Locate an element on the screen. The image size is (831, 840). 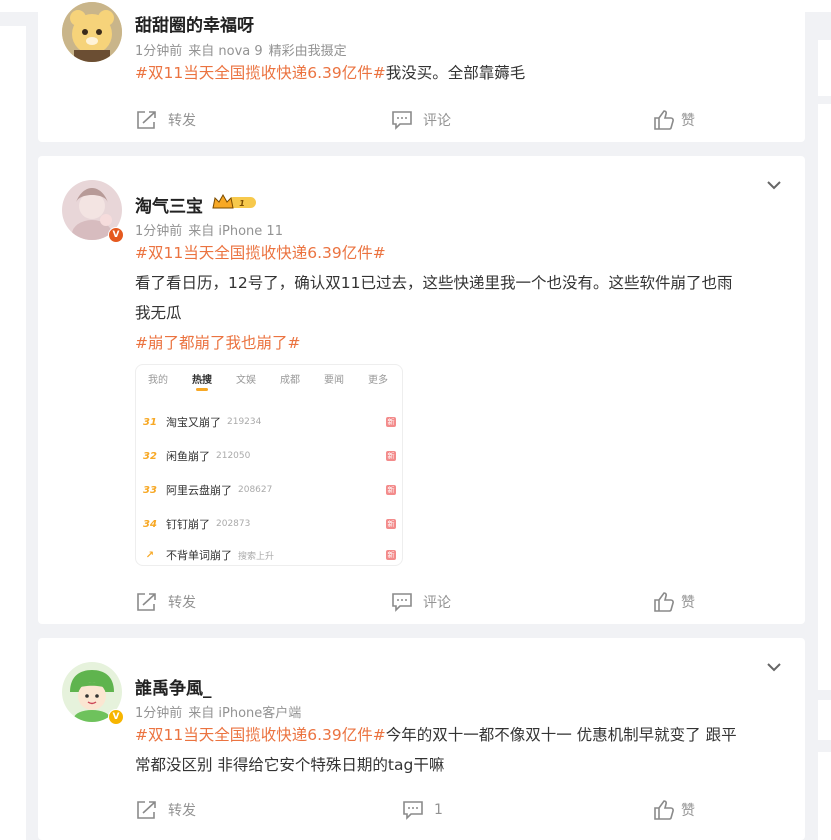
image-tab: 文娱 is located at coordinates (246, 380).